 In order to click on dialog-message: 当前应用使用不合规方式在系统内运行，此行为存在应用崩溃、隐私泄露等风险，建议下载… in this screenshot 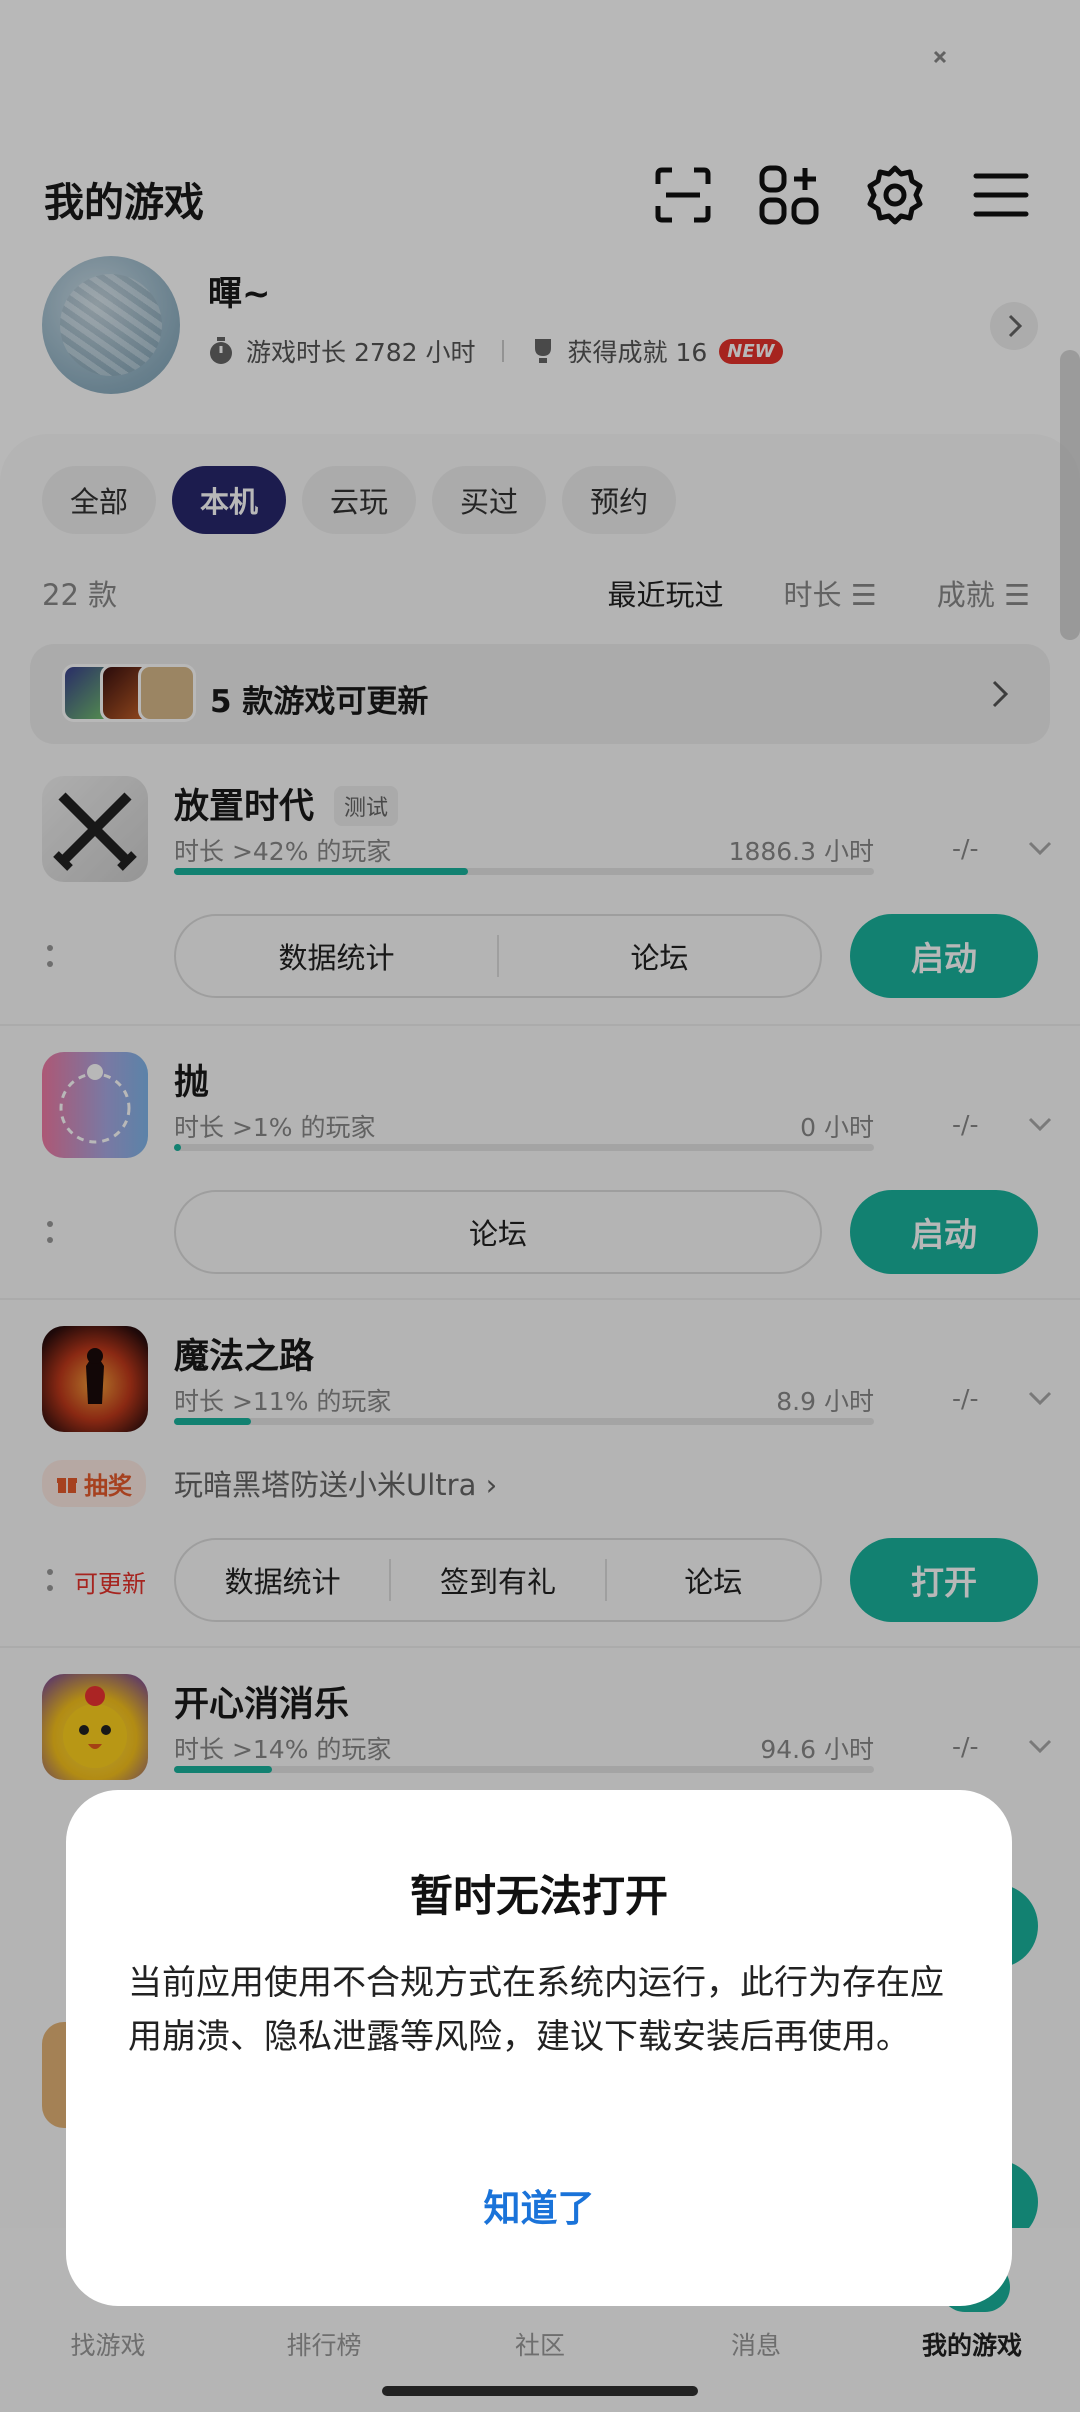, I will do `click(536, 2010)`.